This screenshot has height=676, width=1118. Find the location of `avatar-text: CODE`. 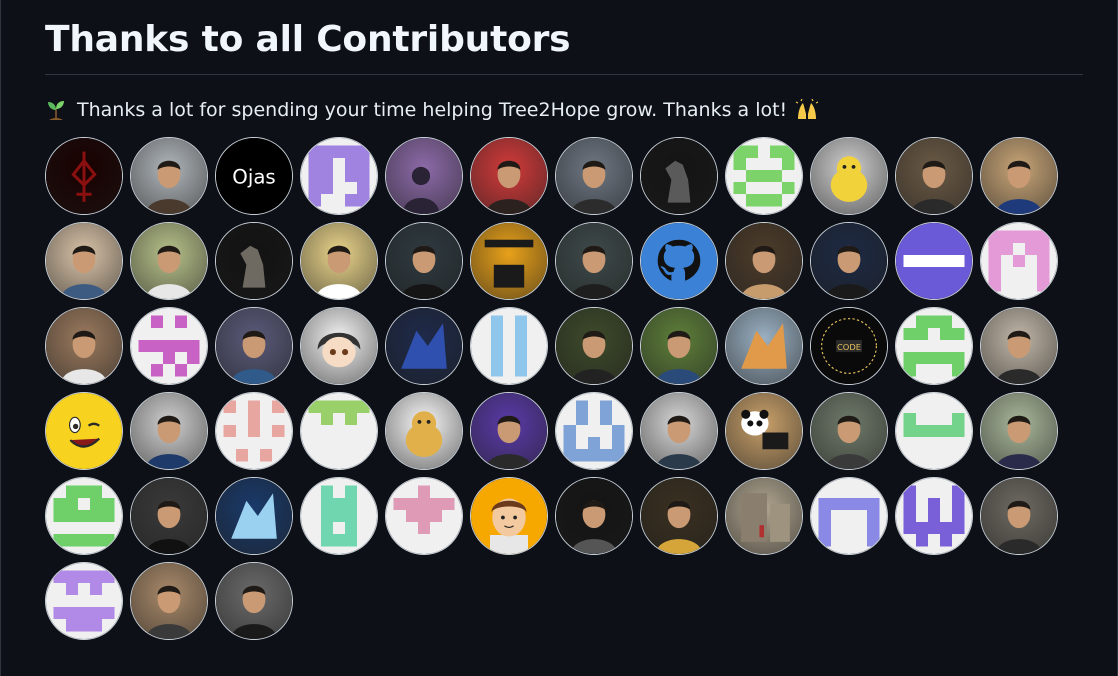

avatar-text: CODE is located at coordinates (849, 347).